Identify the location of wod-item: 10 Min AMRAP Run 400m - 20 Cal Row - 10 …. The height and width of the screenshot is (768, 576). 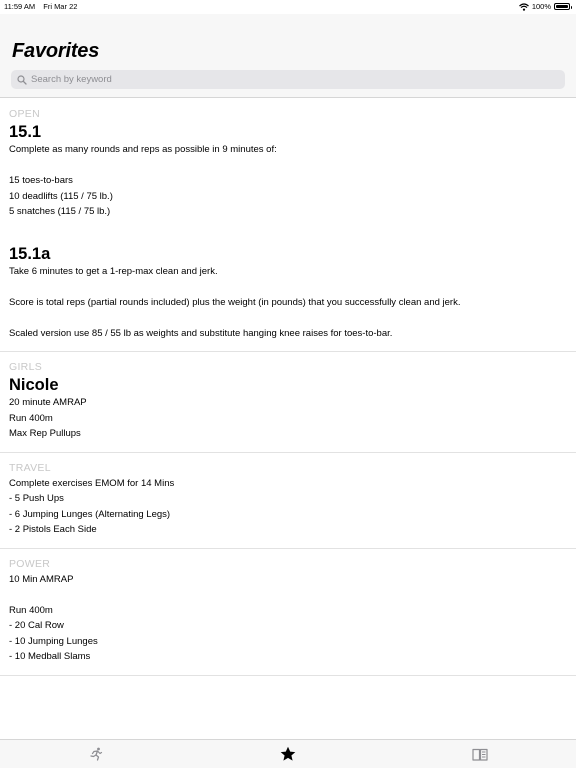
(292, 623).